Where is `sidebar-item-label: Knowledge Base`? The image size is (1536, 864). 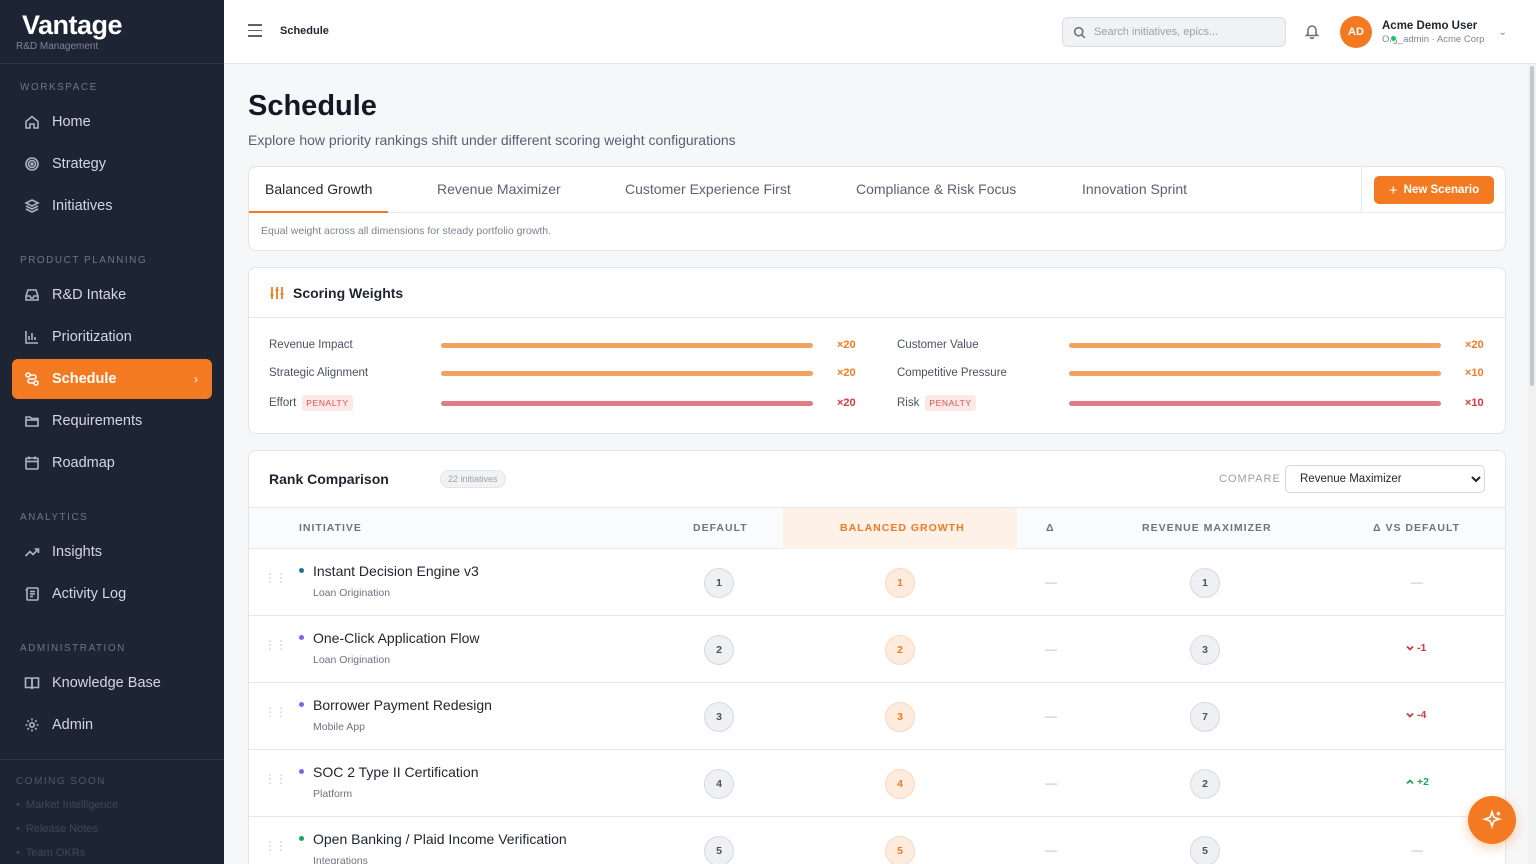
sidebar-item-label: Knowledge Base is located at coordinates (106, 683).